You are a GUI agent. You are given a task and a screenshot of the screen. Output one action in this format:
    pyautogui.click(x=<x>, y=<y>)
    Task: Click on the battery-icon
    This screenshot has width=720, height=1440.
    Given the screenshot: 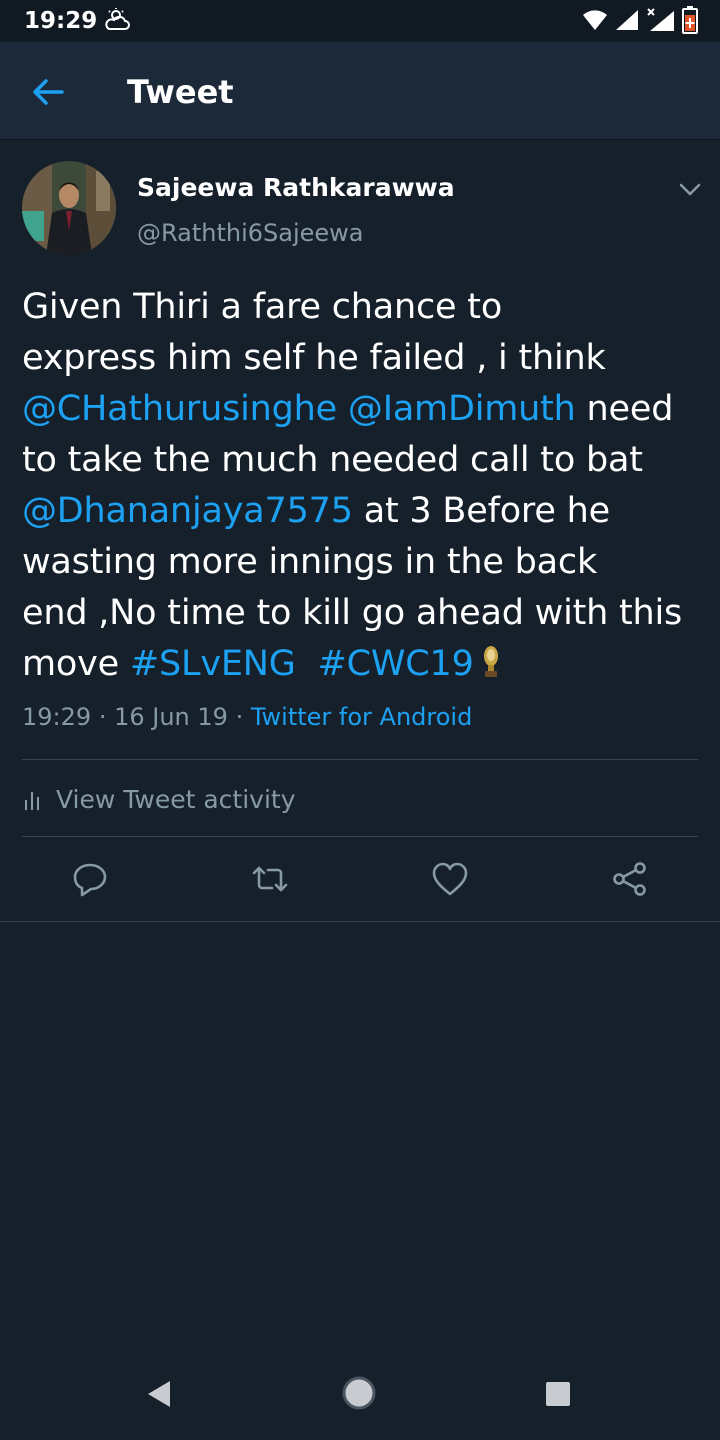 What is the action you would take?
    pyautogui.click(x=690, y=22)
    